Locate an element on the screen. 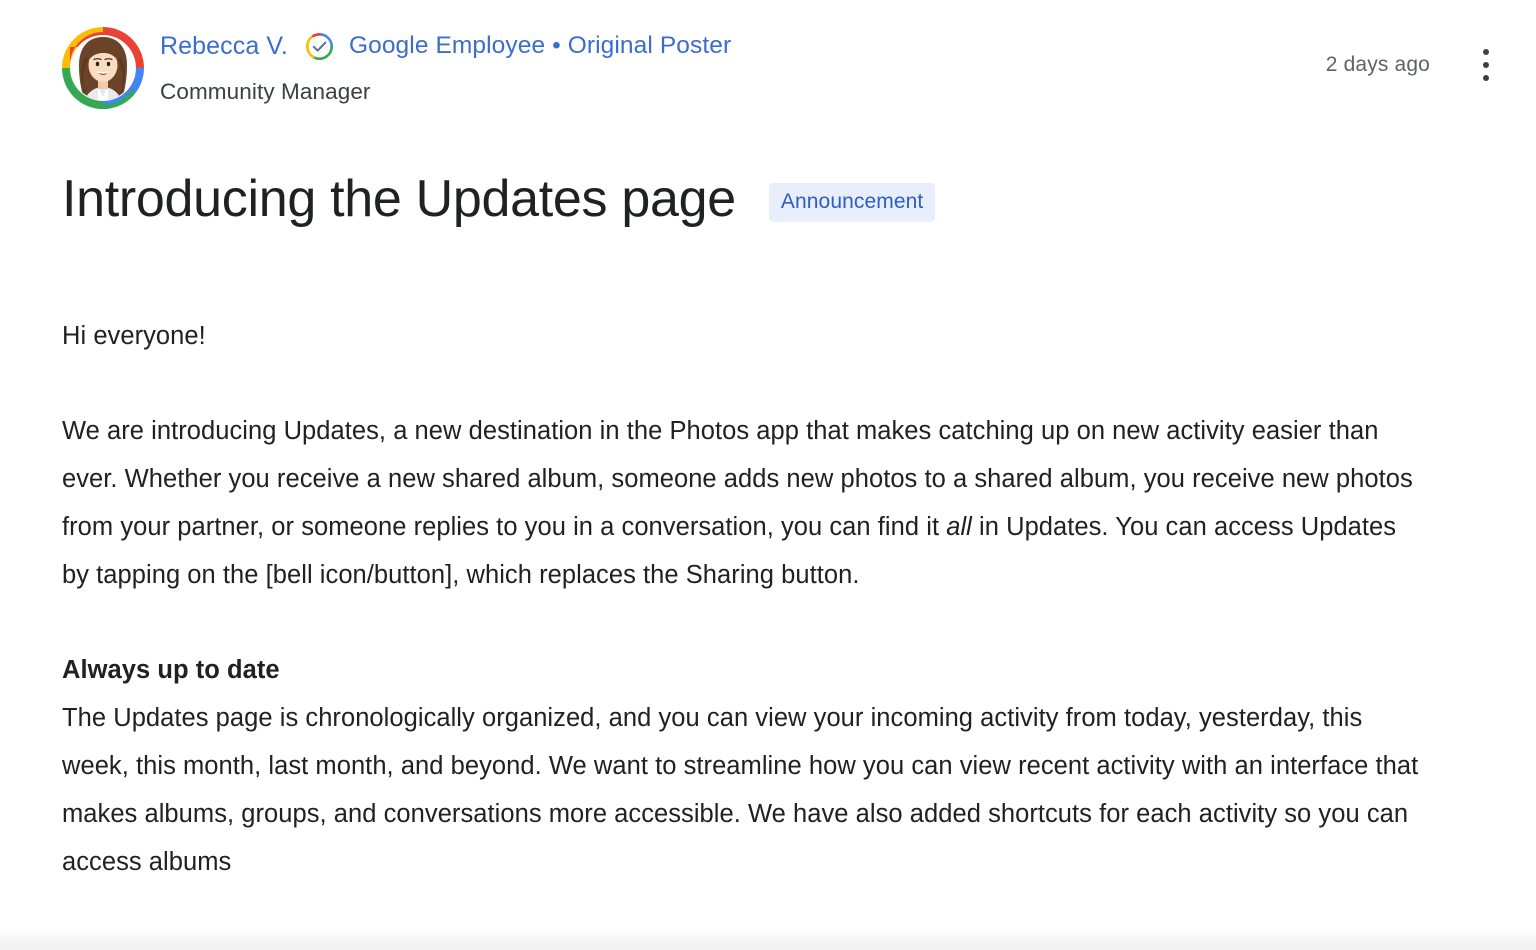 The width and height of the screenshot is (1536, 950). avatar is located at coordinates (103, 68).